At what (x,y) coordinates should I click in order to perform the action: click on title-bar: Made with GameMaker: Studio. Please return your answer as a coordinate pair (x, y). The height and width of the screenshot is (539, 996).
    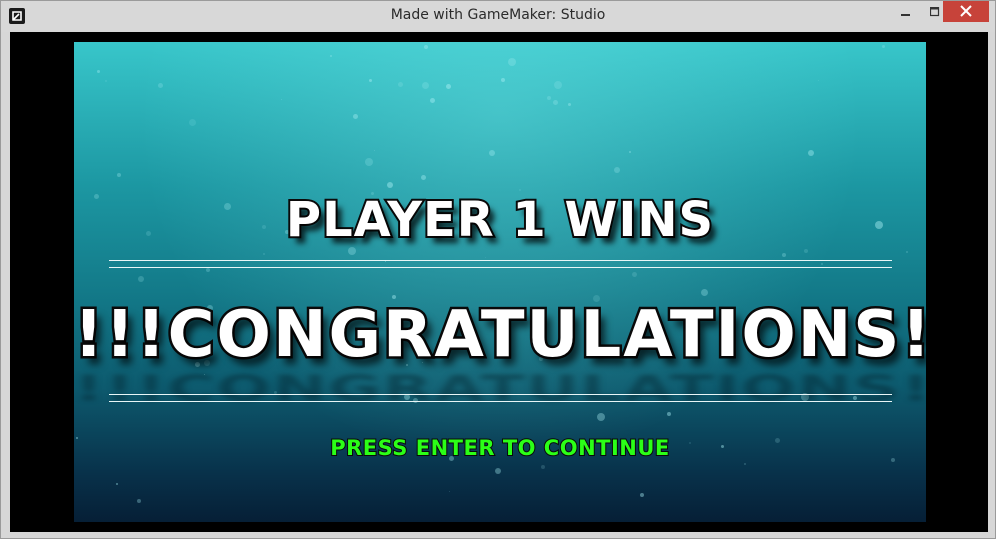
    Looking at the image, I should click on (498, 16).